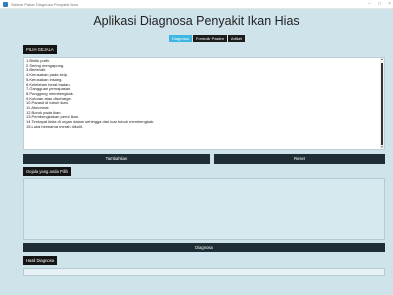  I want to click on window-title: Sistem Pakar Diagnosa Penyakit Ikan, so click(44, 4).